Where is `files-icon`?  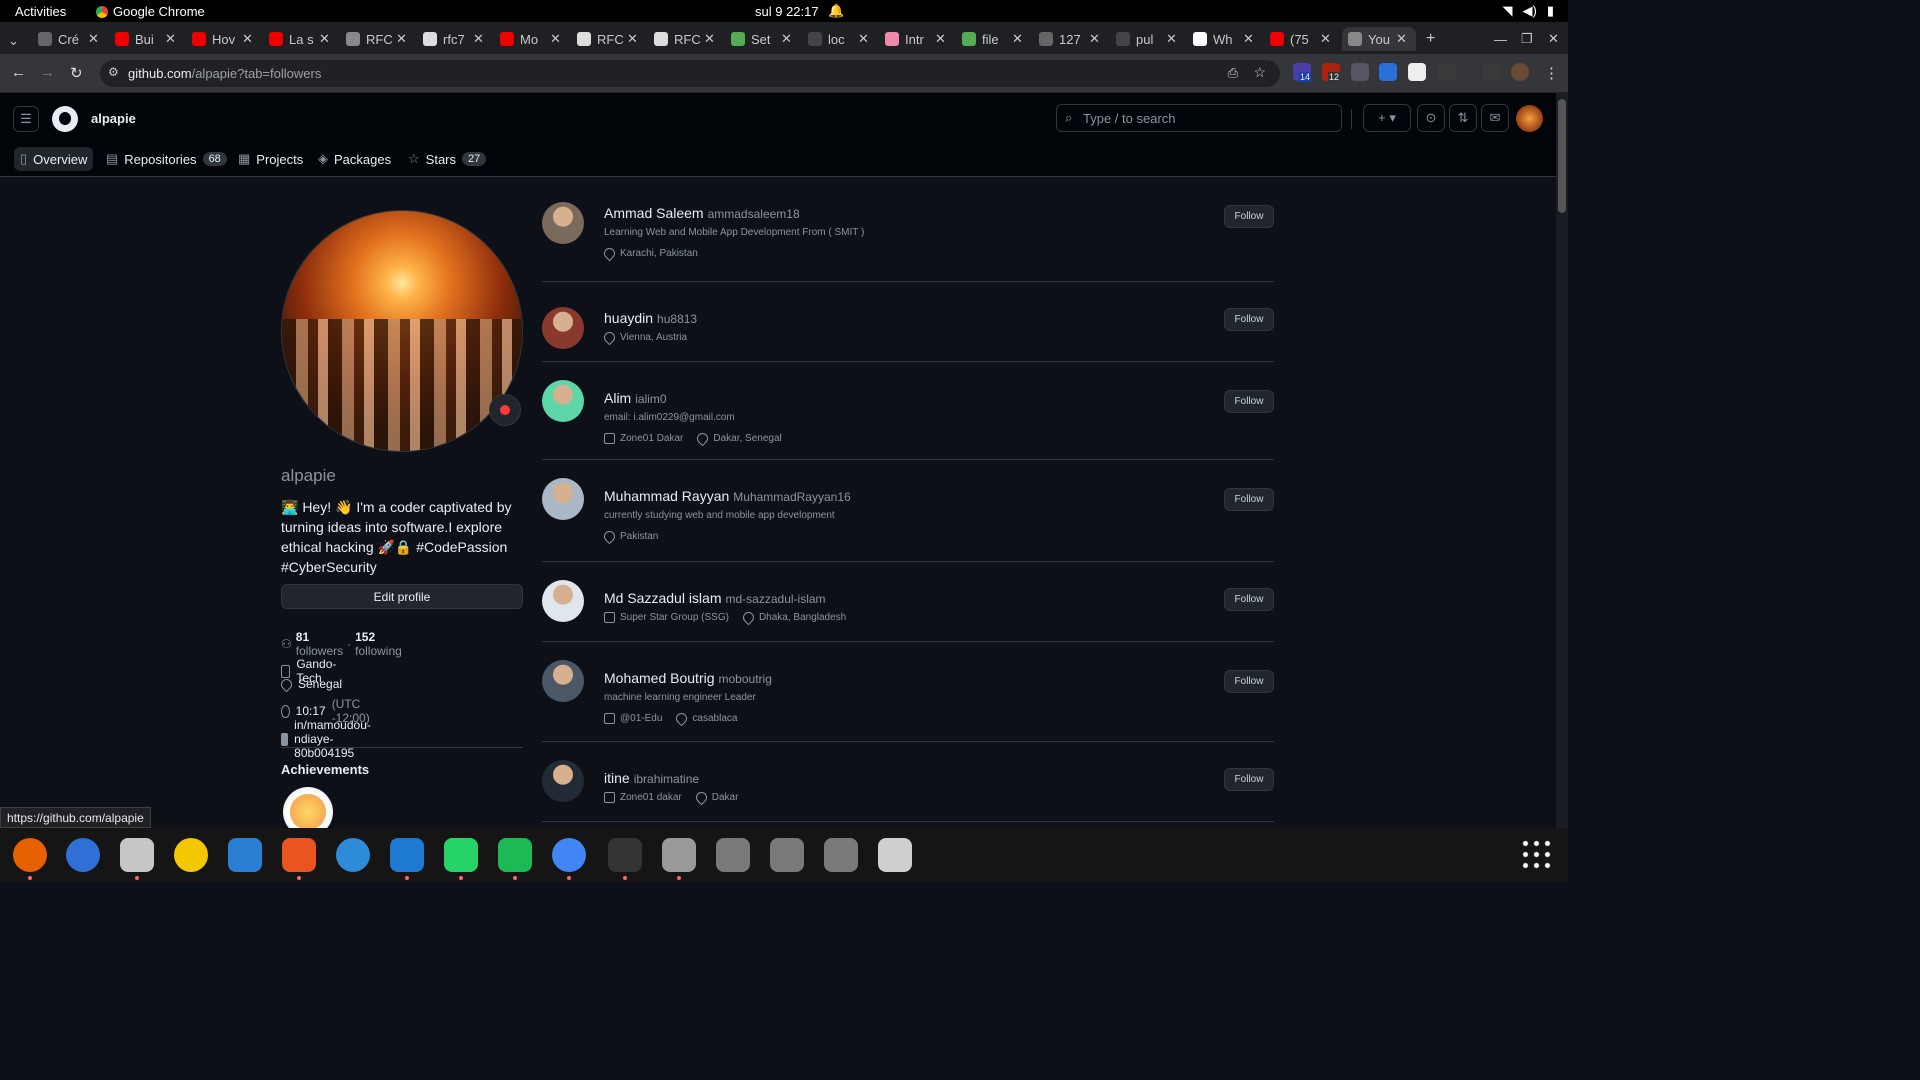
files-icon is located at coordinates (137, 855).